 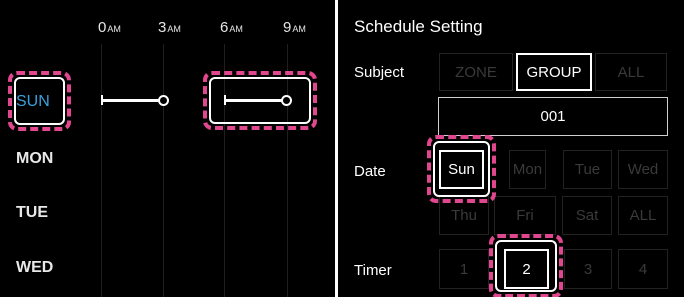 What do you see at coordinates (588, 269) in the screenshot?
I see `timer-option-3: 3` at bounding box center [588, 269].